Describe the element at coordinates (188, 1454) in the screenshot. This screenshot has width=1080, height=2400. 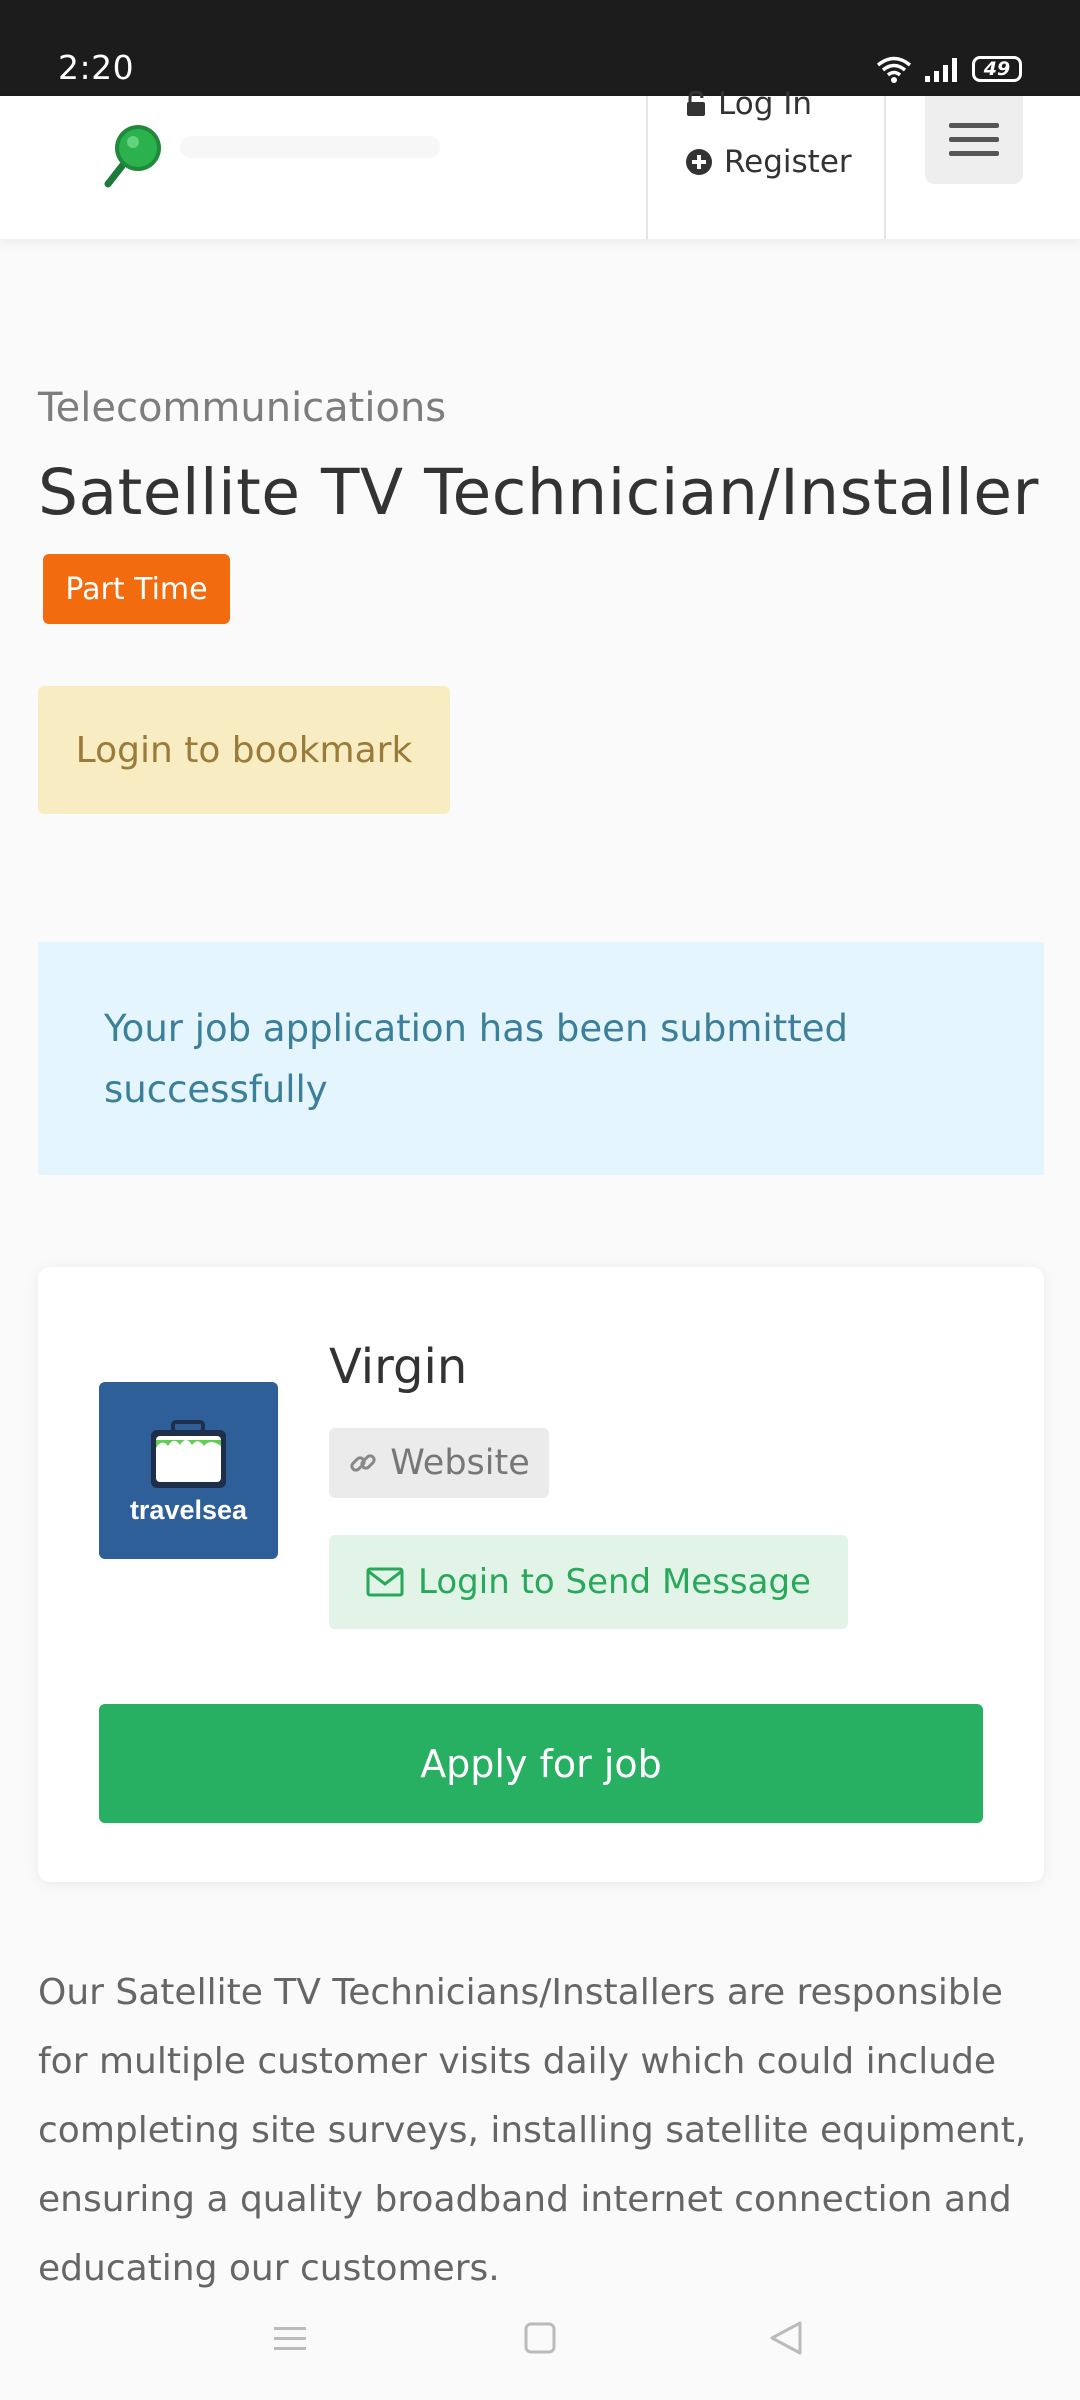
I see `suitcase-icon` at that location.